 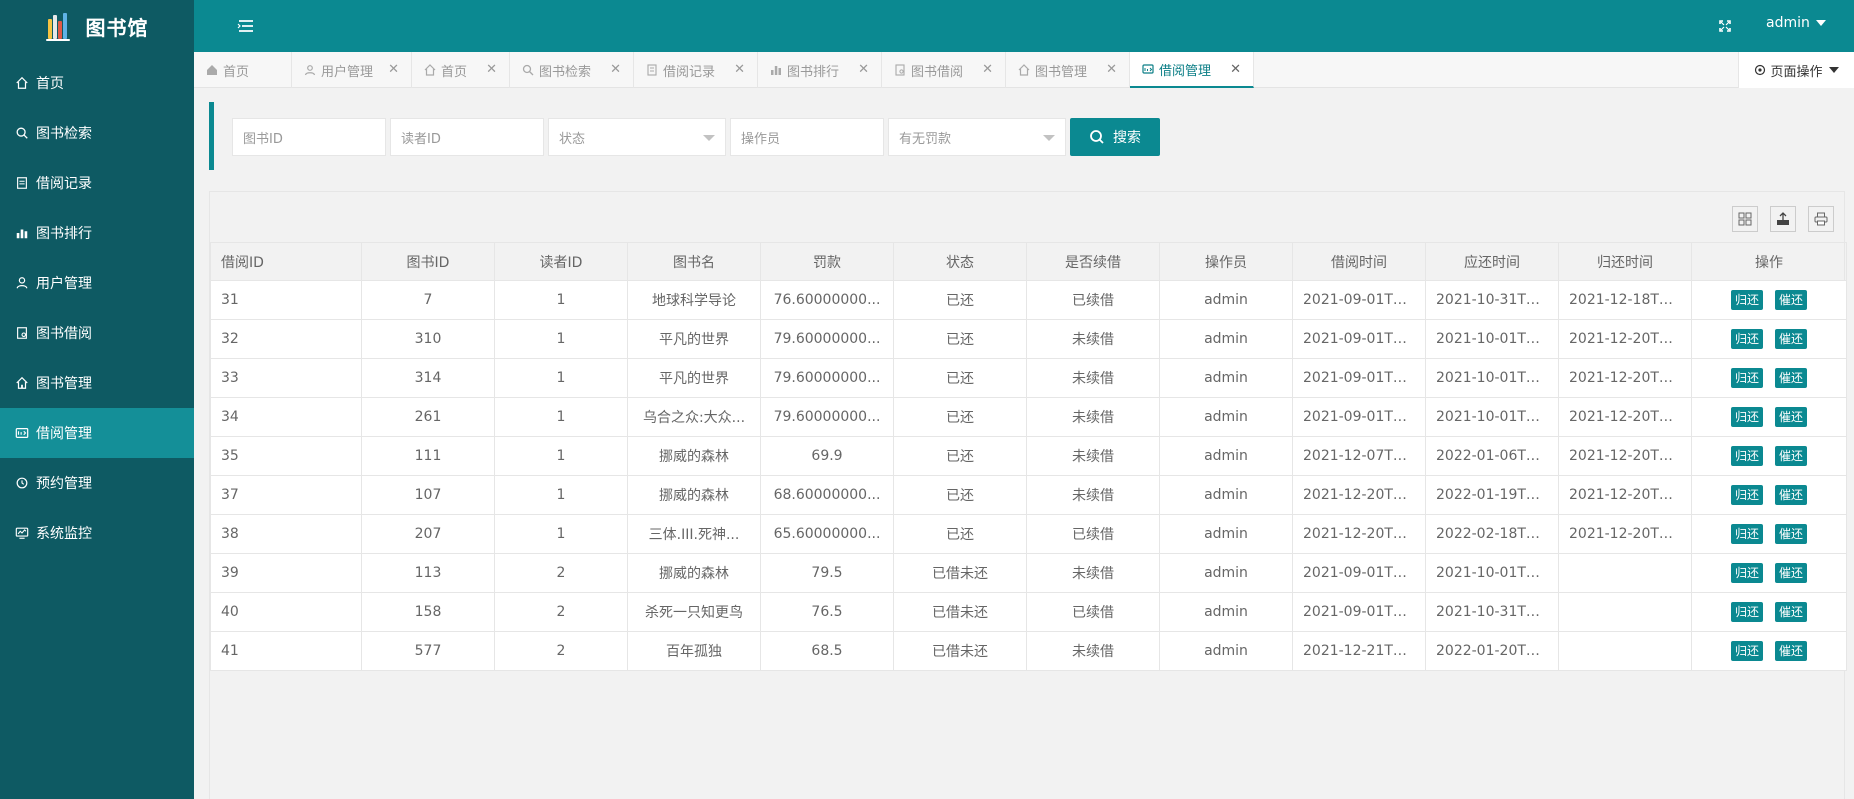 I want to click on user-menu: admin, so click(x=1796, y=23).